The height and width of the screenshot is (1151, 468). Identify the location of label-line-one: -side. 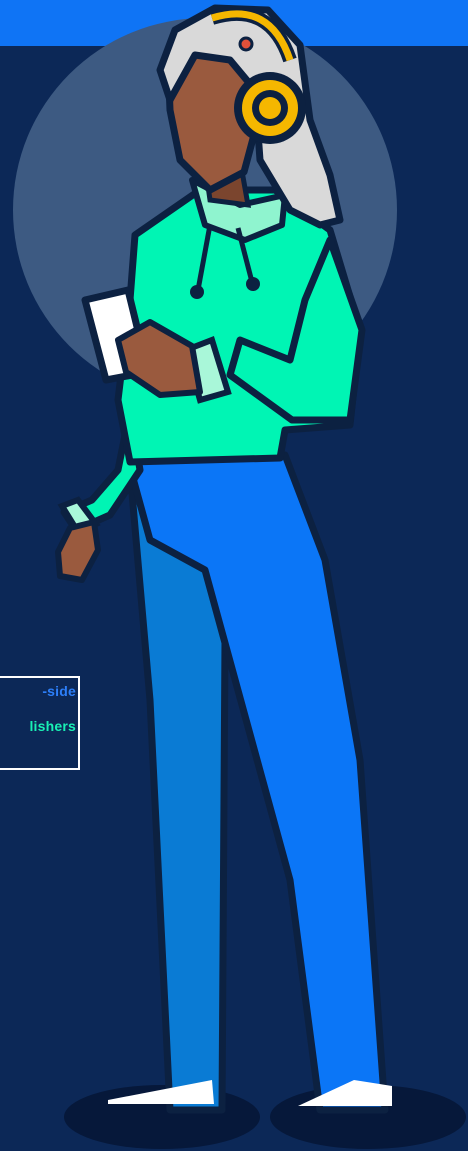
(59, 691).